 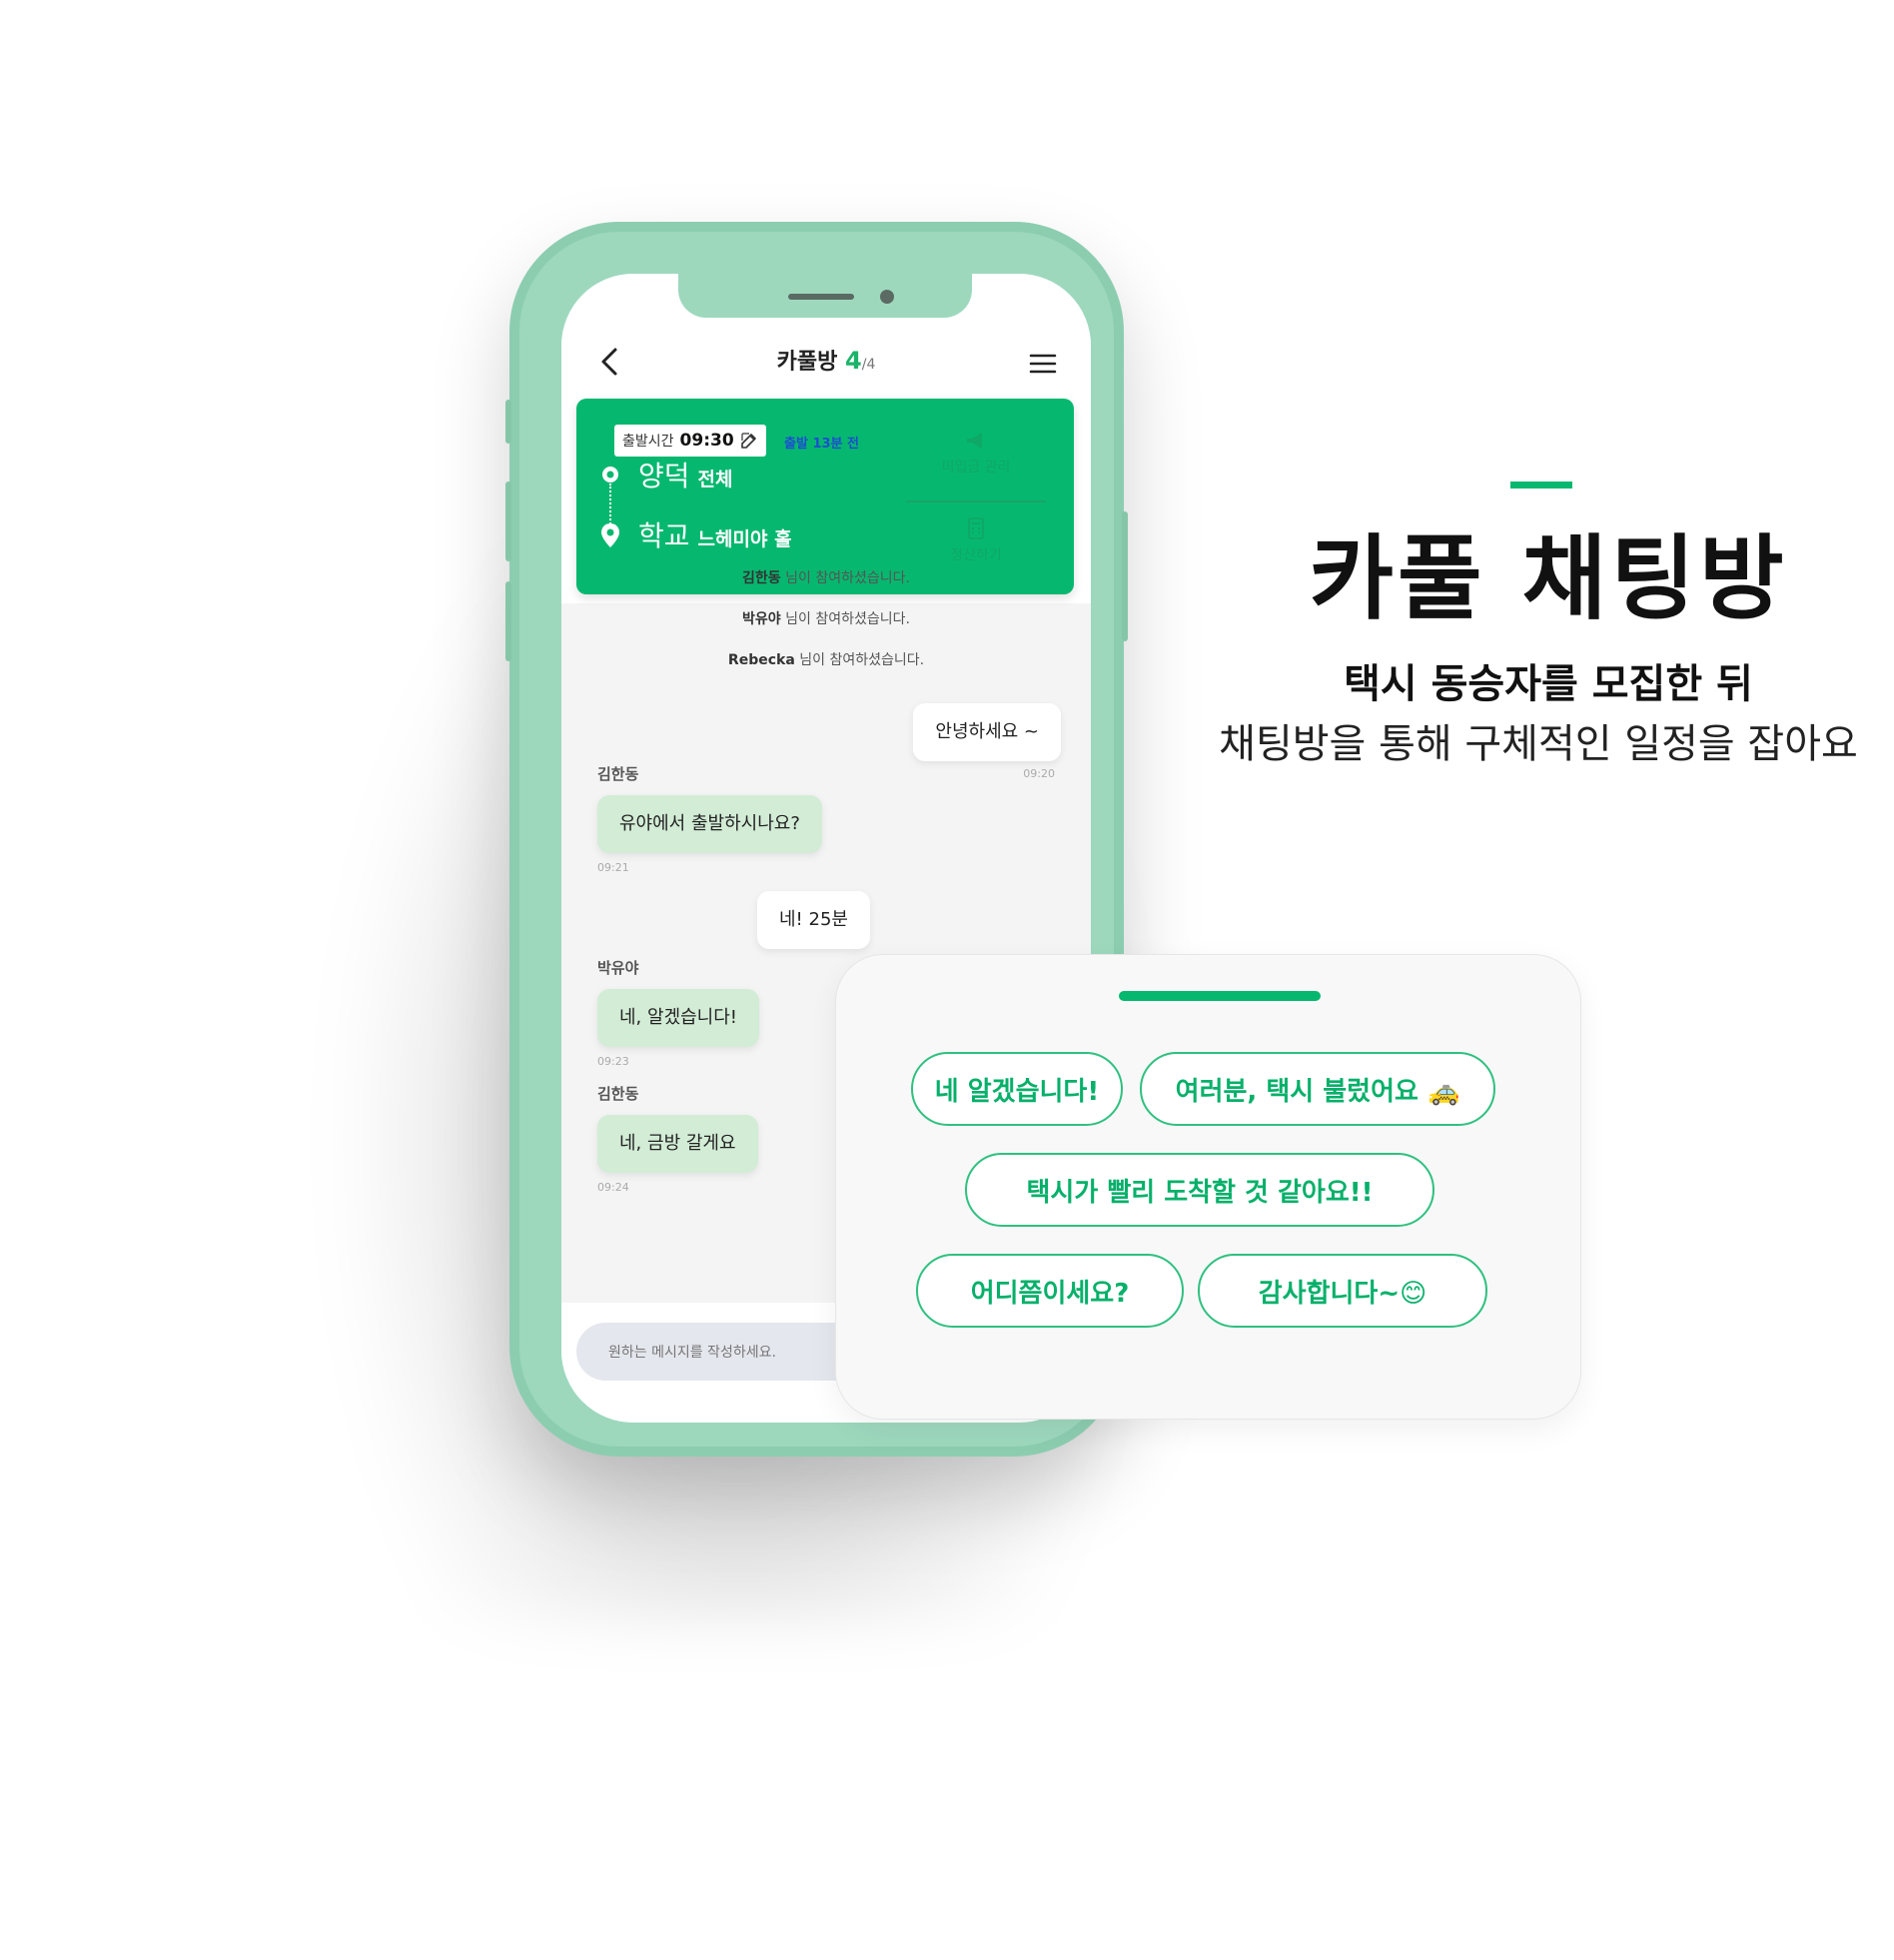 I want to click on destination-sub: 느헤미야 홀, so click(x=744, y=539).